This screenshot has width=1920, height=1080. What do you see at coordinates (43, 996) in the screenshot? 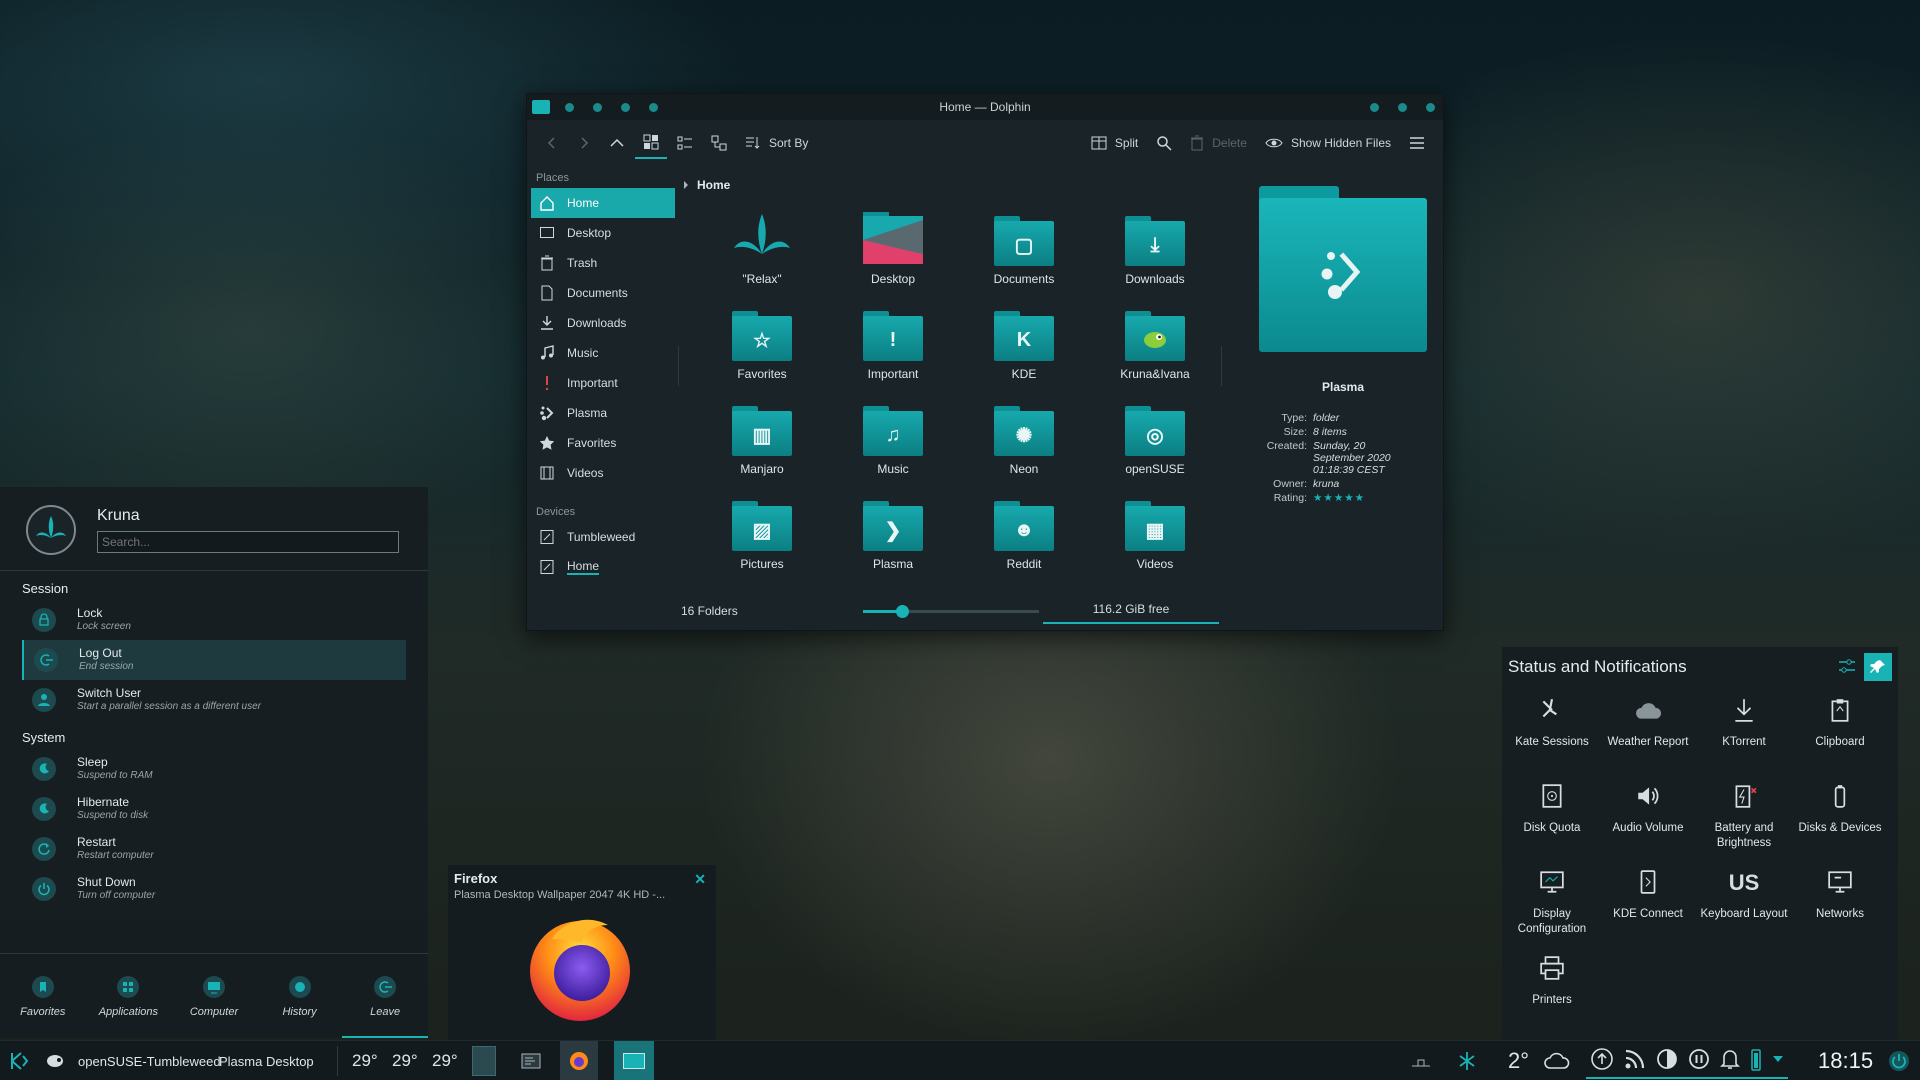
I see `tab-favorites: Favorites` at bounding box center [43, 996].